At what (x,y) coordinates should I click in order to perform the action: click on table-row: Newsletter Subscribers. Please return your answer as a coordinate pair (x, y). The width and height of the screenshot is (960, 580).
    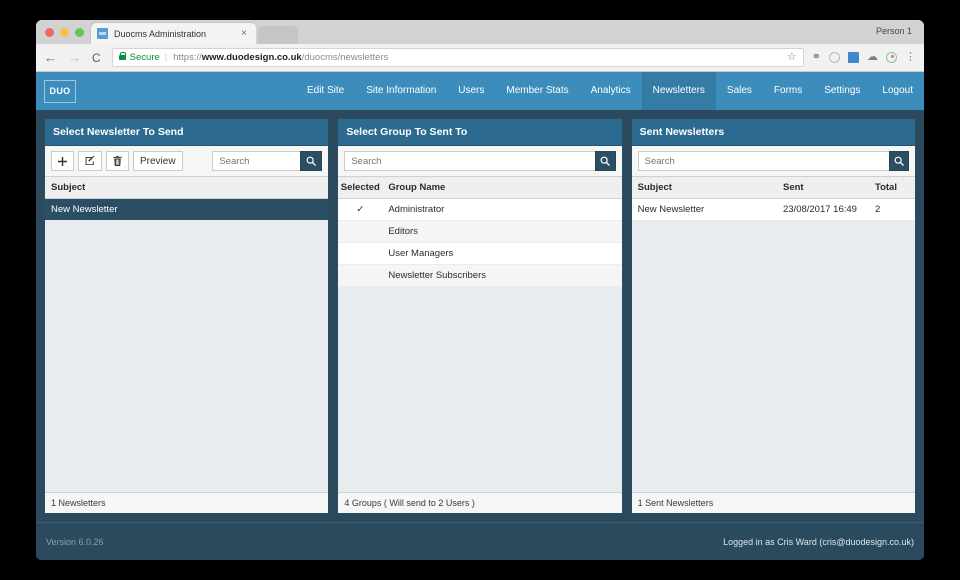
    Looking at the image, I should click on (480, 276).